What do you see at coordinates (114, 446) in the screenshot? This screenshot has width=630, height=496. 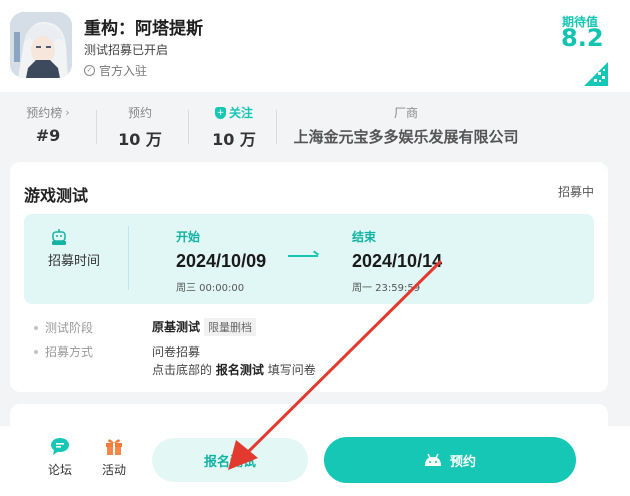 I see `gift-icon` at bounding box center [114, 446].